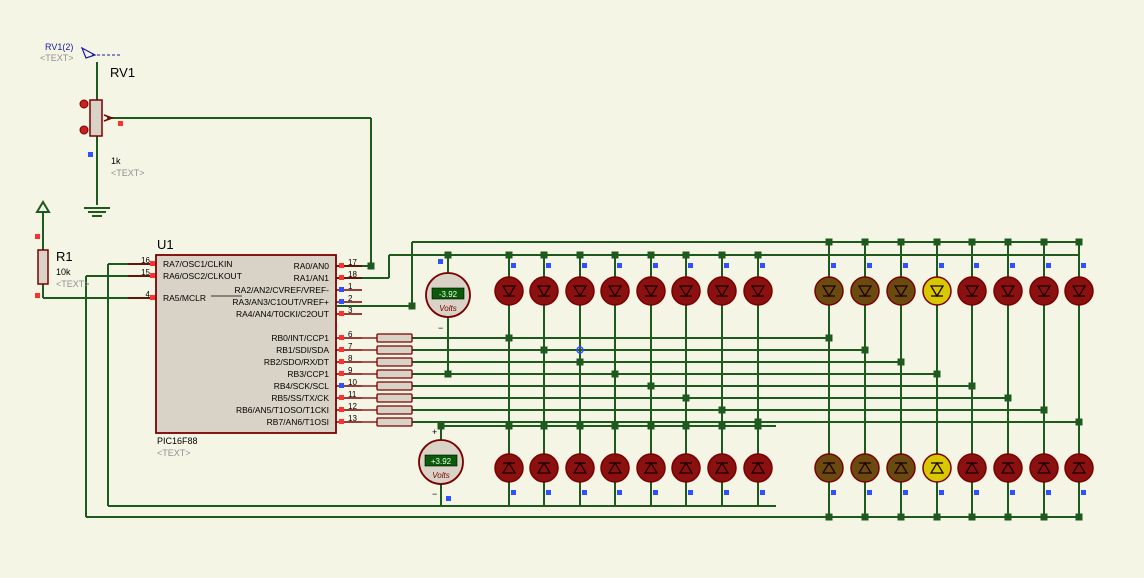 The width and height of the screenshot is (1144, 578). Describe the element at coordinates (350, 310) in the screenshot. I see `u1-pin-number: 3` at that location.